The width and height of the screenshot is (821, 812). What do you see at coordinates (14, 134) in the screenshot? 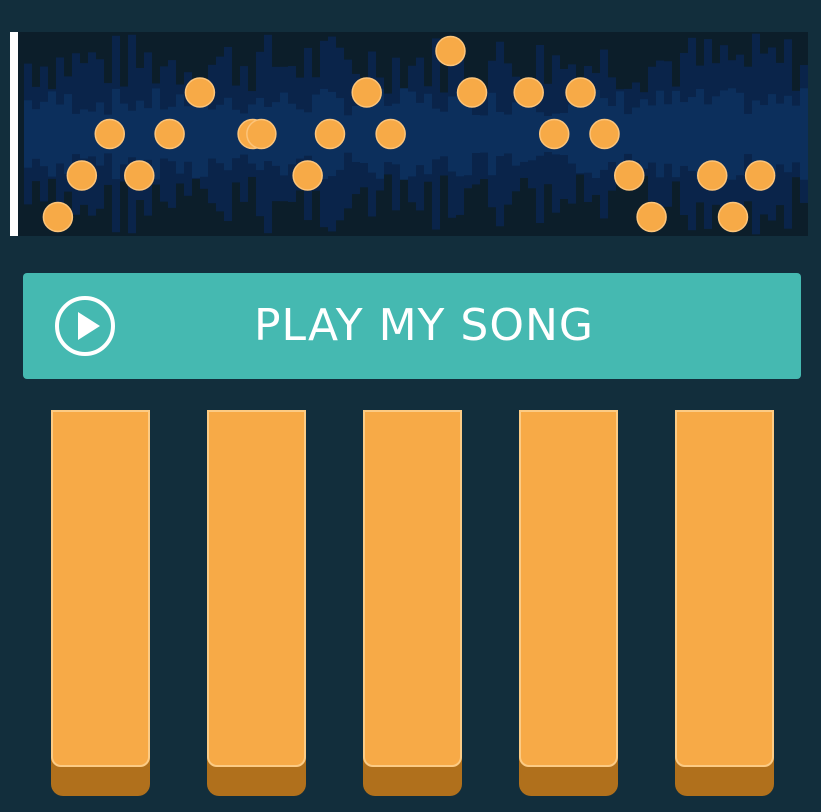
I see `playhead` at bounding box center [14, 134].